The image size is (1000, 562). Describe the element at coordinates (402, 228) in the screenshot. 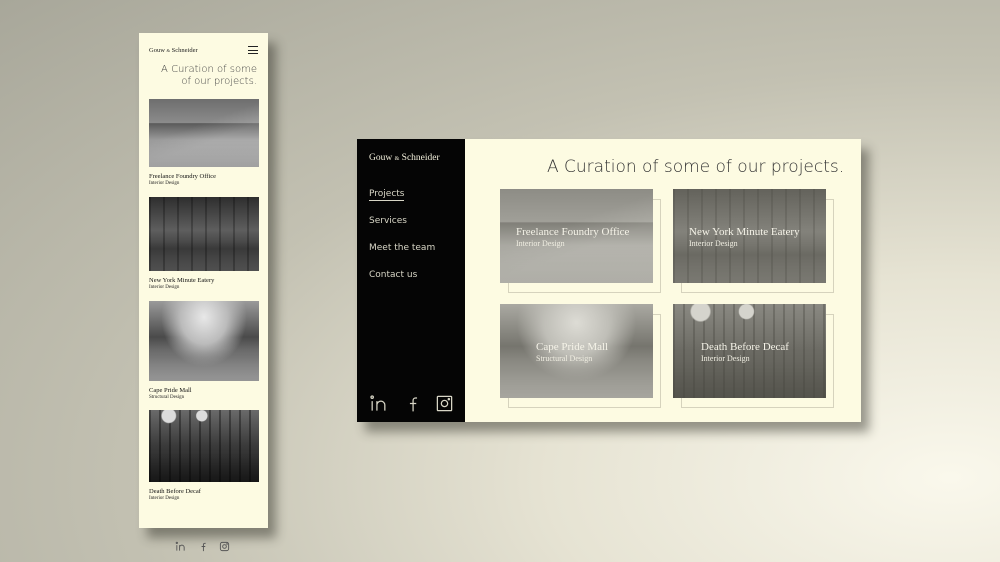

I see `nav-item-services: Services` at that location.